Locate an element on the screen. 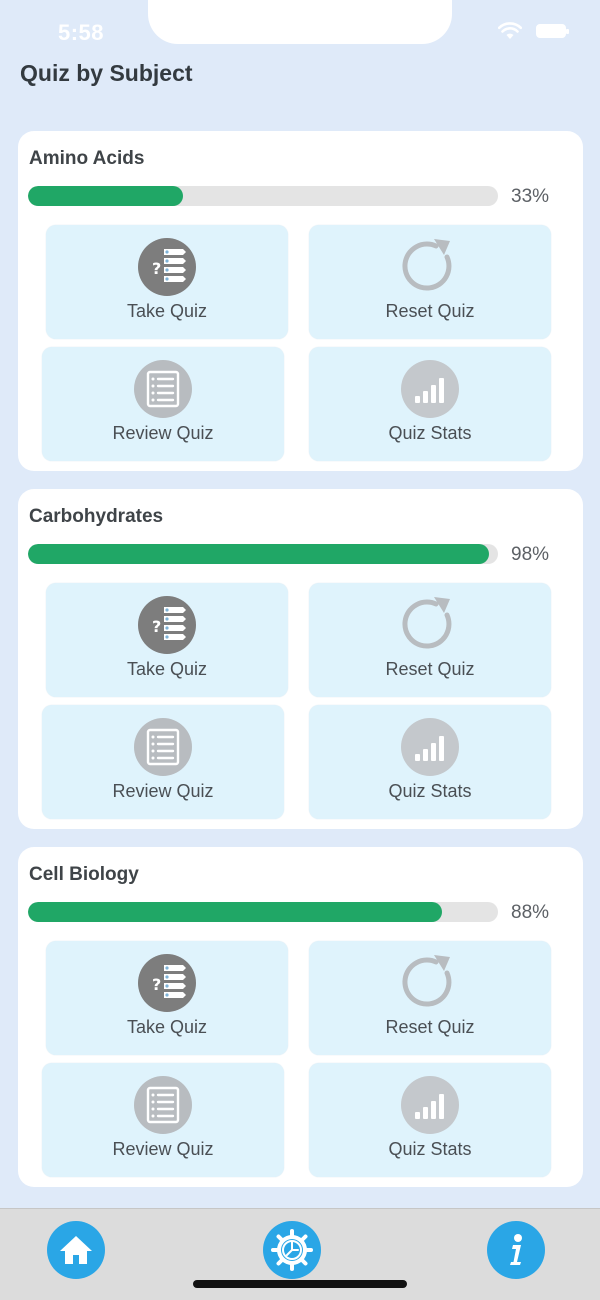 This screenshot has height=1300, width=600. wifi-icon is located at coordinates (510, 30).